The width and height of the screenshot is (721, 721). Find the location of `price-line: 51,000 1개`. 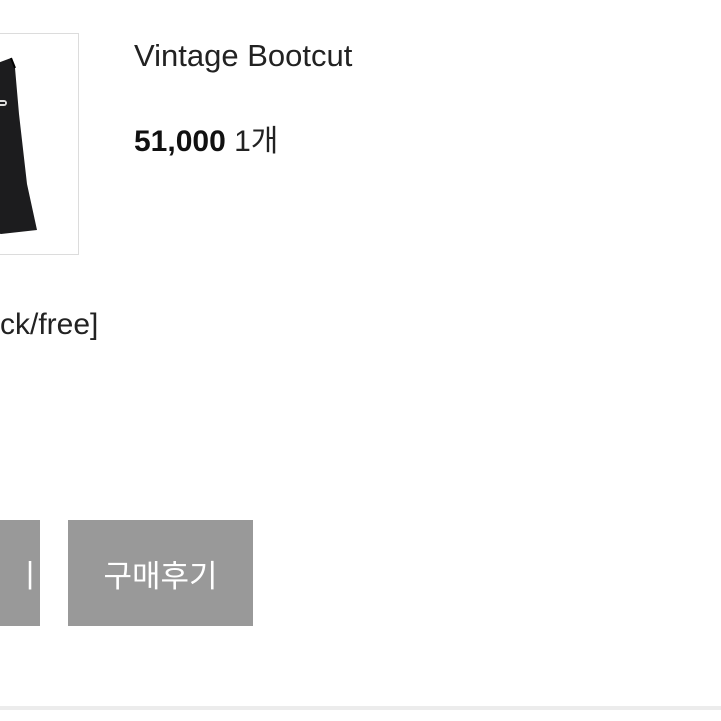

price-line: 51,000 1개 is located at coordinates (206, 138).